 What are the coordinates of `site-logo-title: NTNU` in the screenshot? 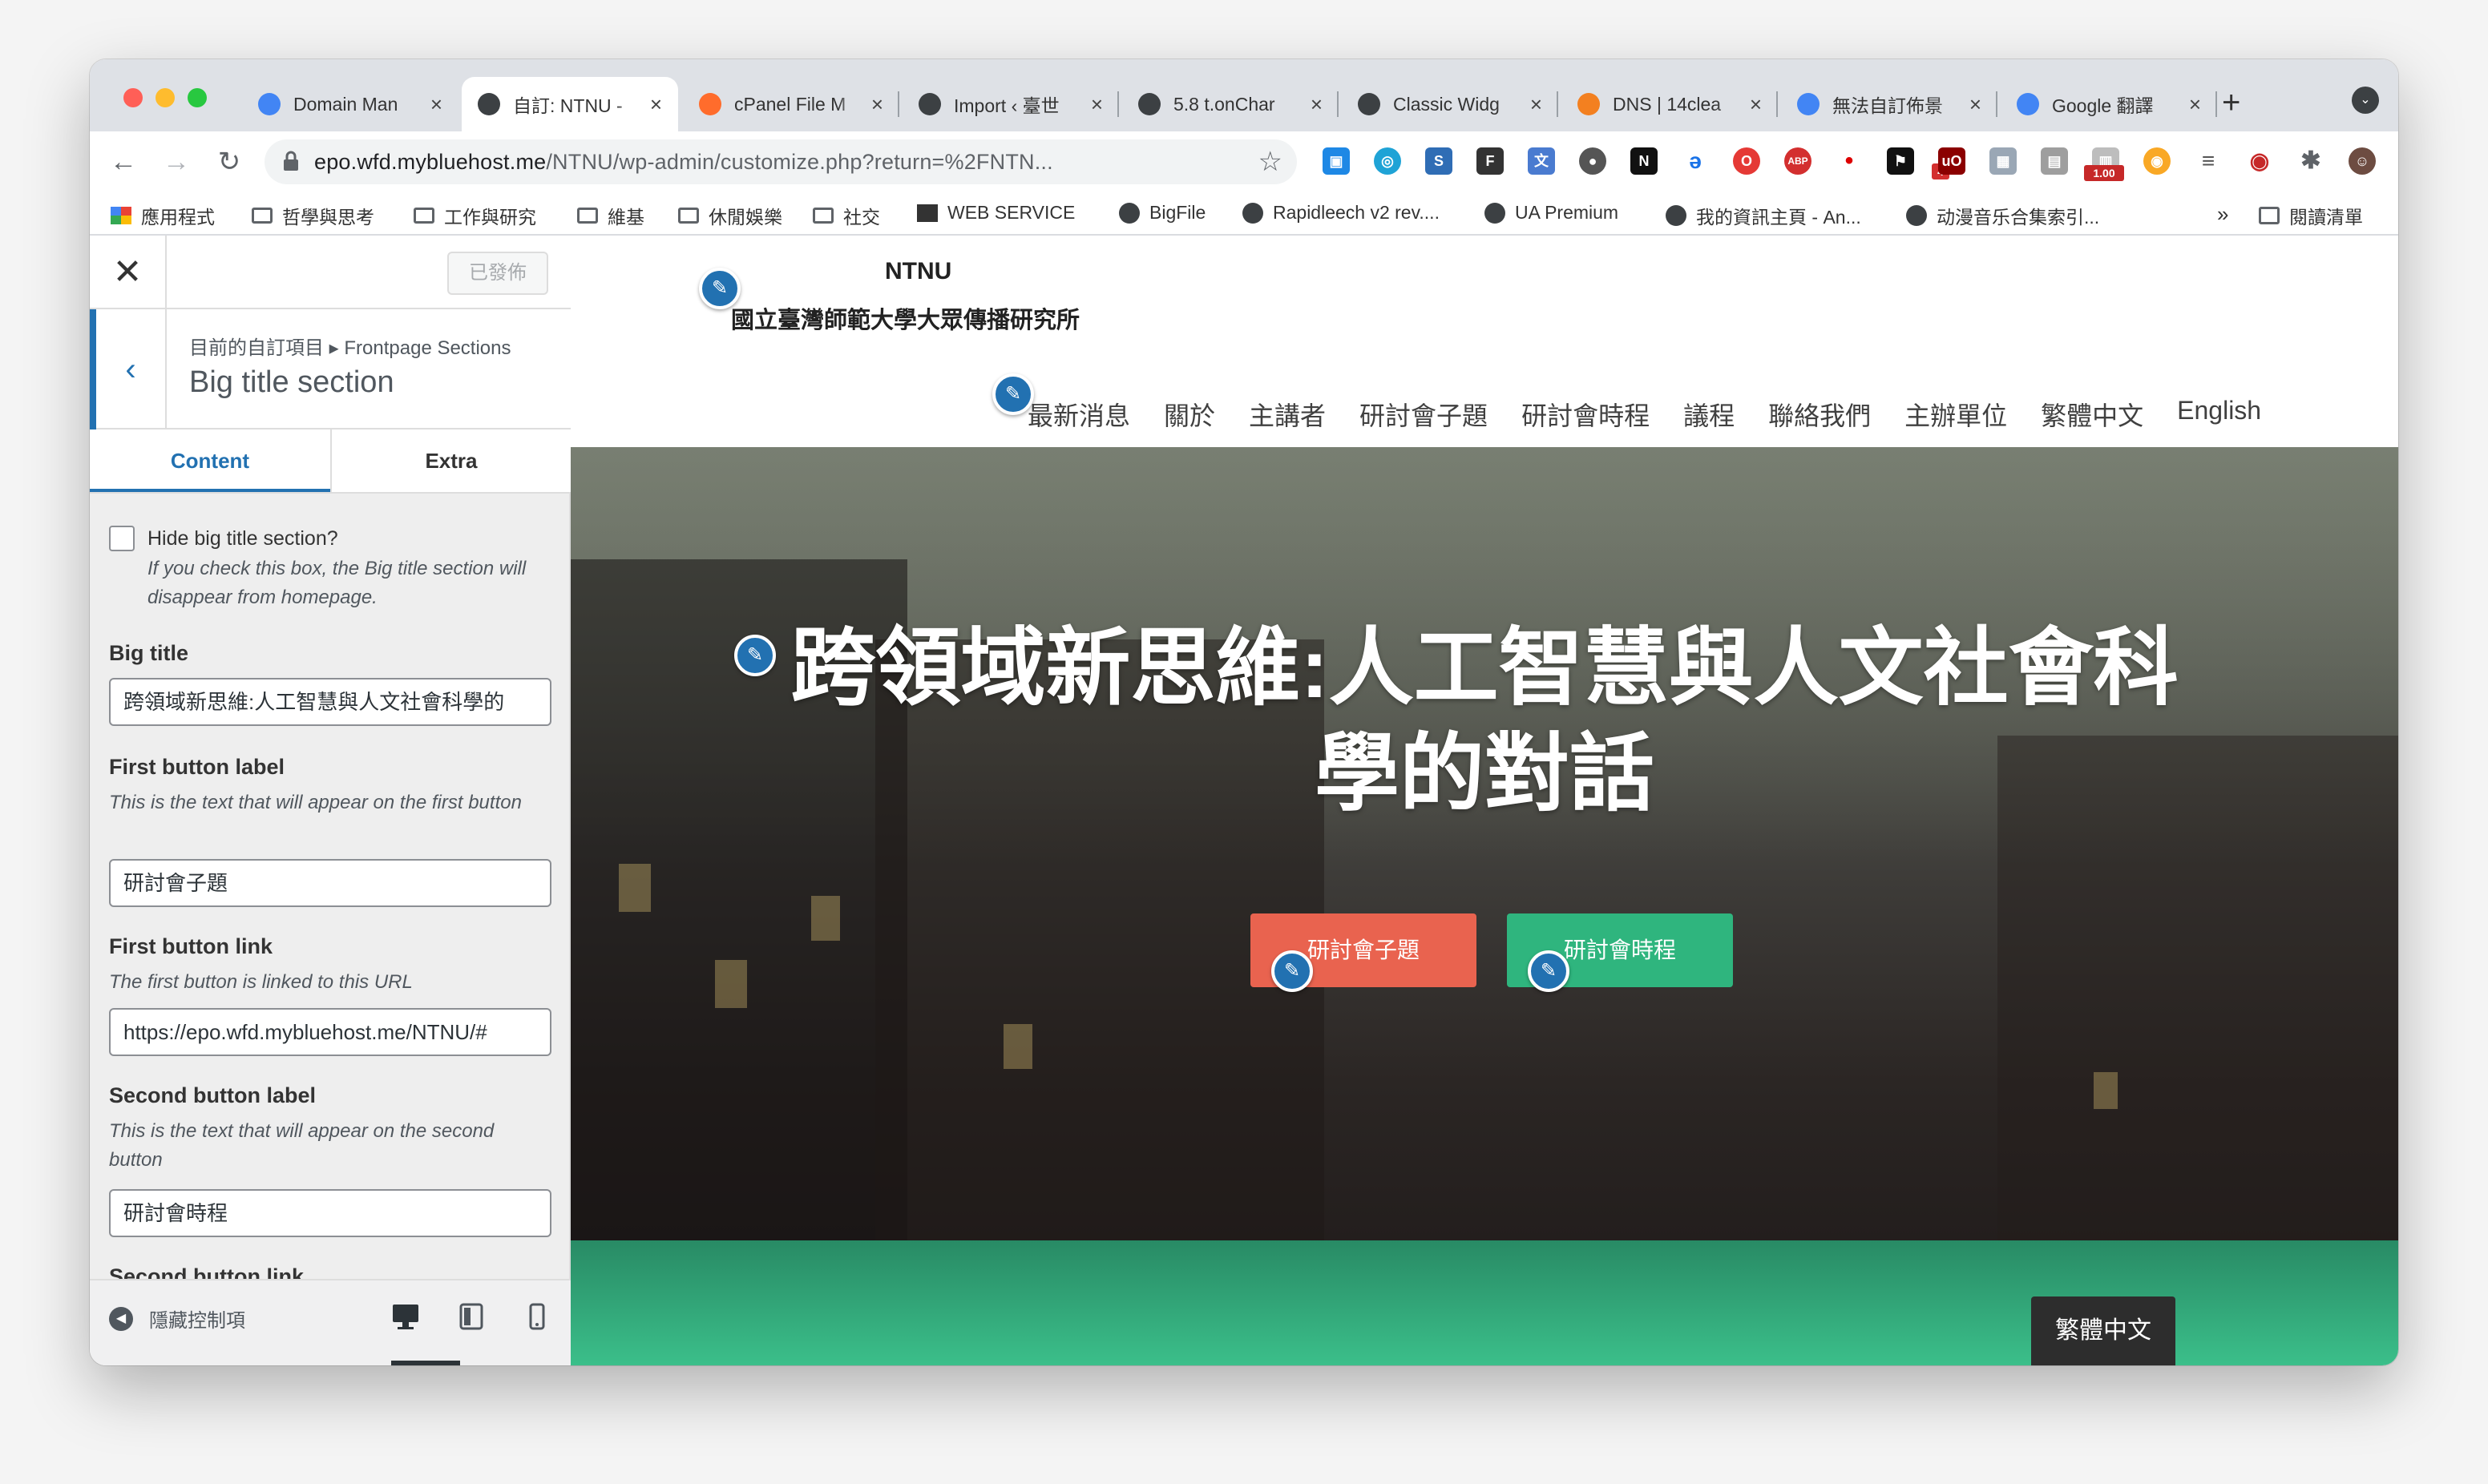 It's located at (918, 272).